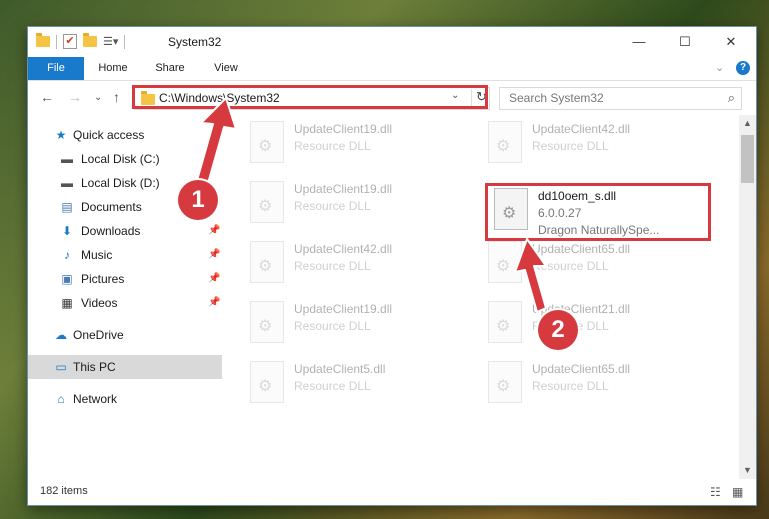  What do you see at coordinates (198, 200) in the screenshot?
I see `callout-one: 1` at bounding box center [198, 200].